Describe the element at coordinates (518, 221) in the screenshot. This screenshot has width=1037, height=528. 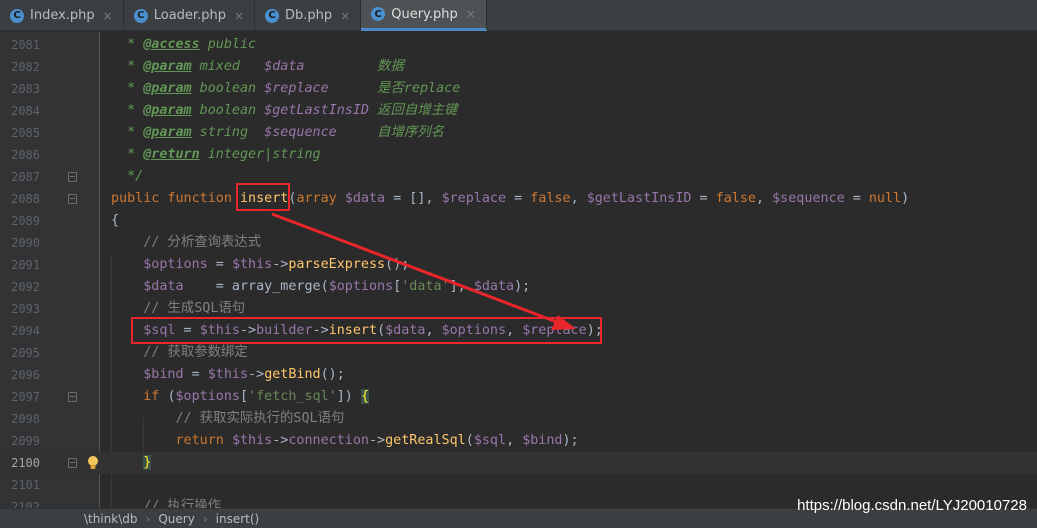
I see `code-line: 2089 {` at that location.